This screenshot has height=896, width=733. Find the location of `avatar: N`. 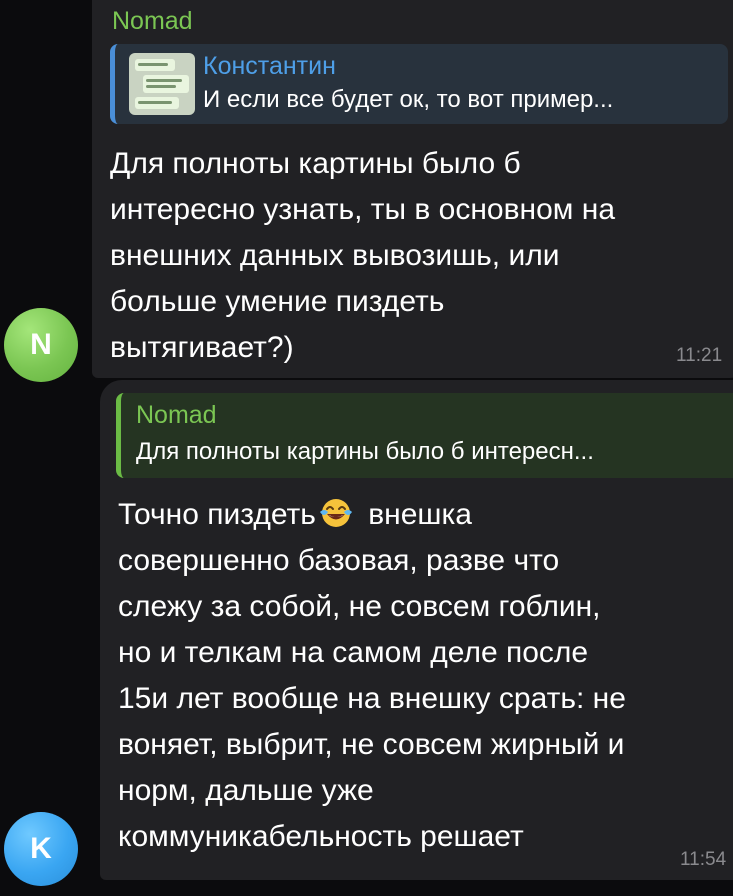

avatar: N is located at coordinates (41, 345).